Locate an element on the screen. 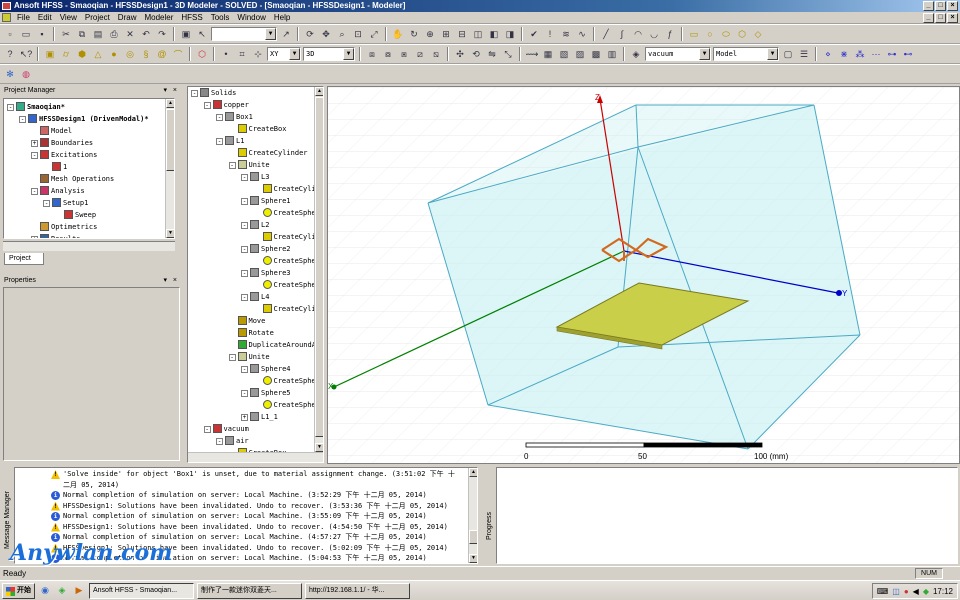 The width and height of the screenshot is (960, 600). measure-icon: ⊶ is located at coordinates (892, 54).